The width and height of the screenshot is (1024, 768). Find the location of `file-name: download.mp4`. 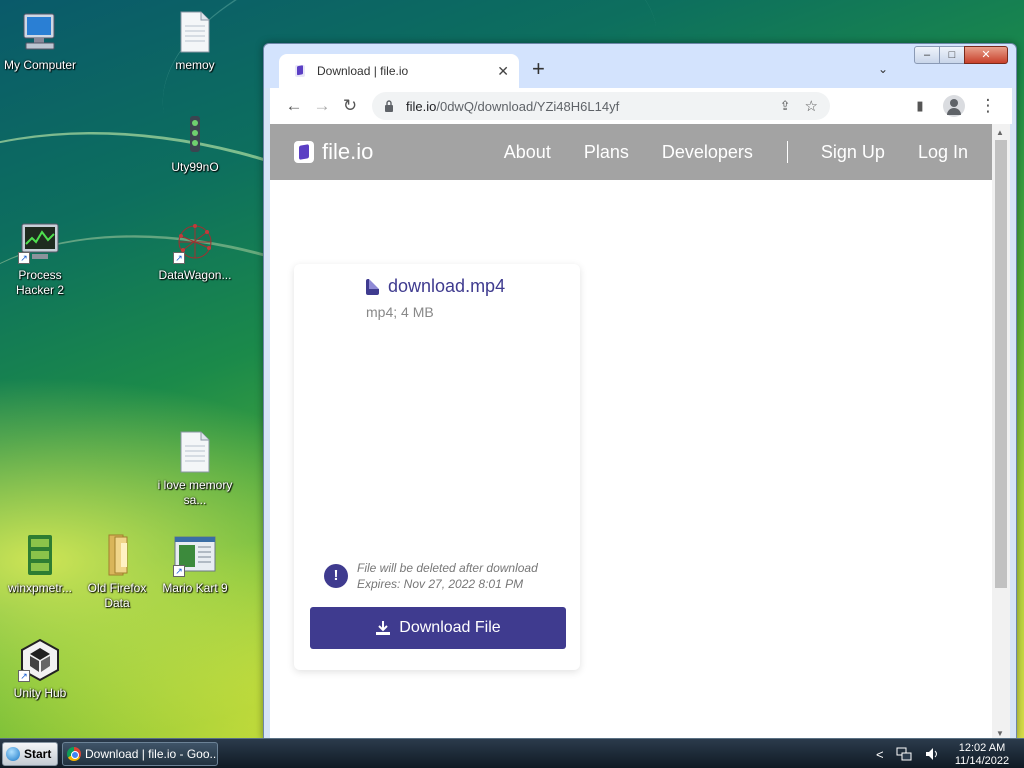

file-name: download.mp4 is located at coordinates (435, 286).